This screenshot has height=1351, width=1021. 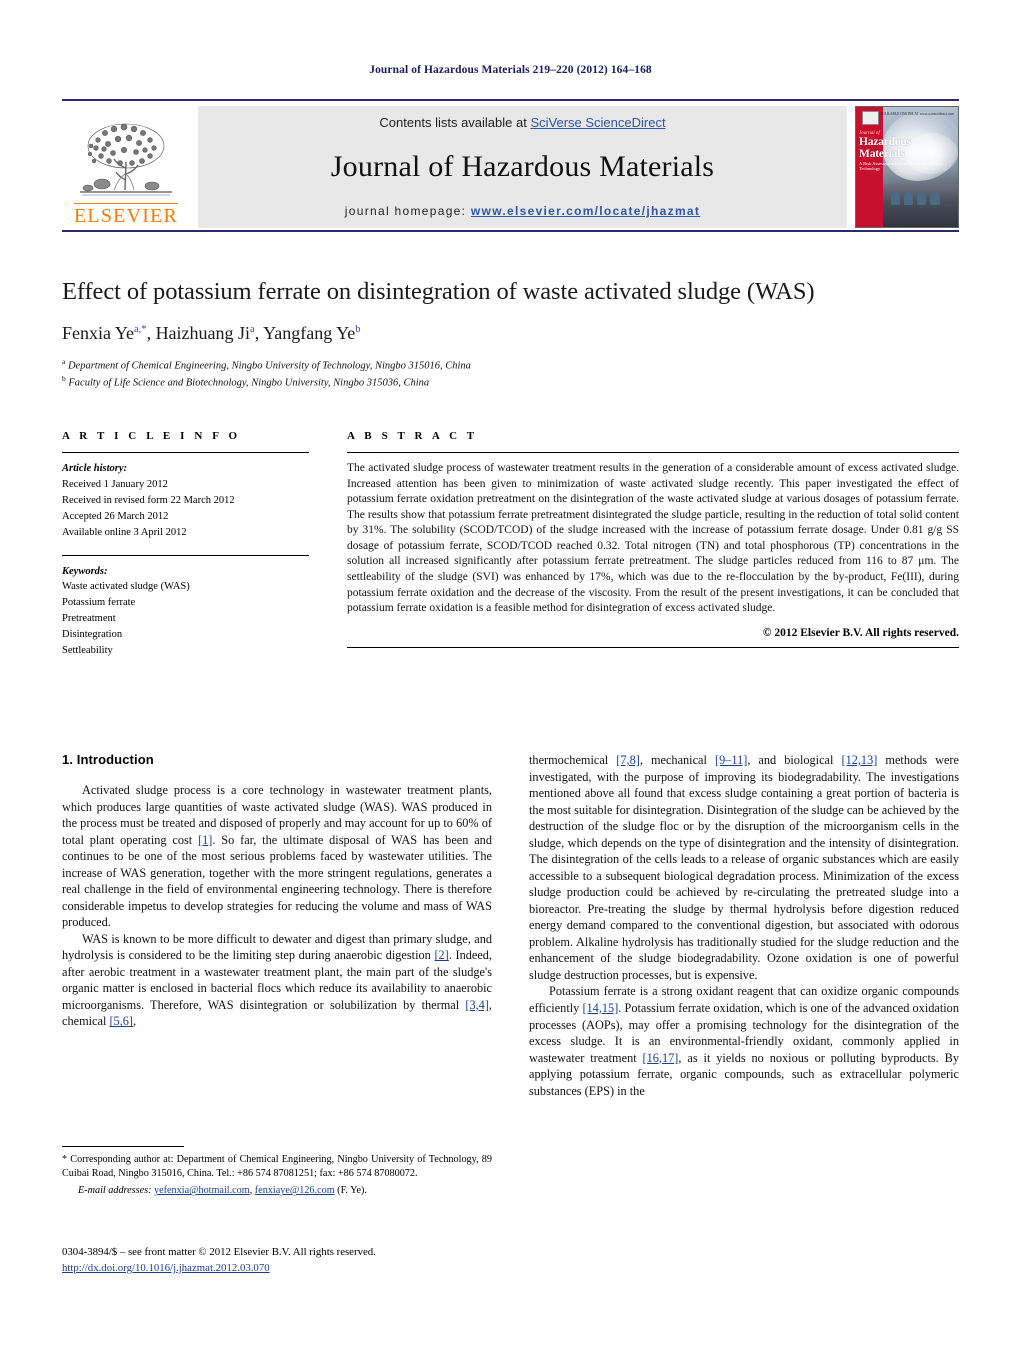 I want to click on journal-homepage-link: www.elsevier.com/locate/jhazmat, so click(x=585, y=211).